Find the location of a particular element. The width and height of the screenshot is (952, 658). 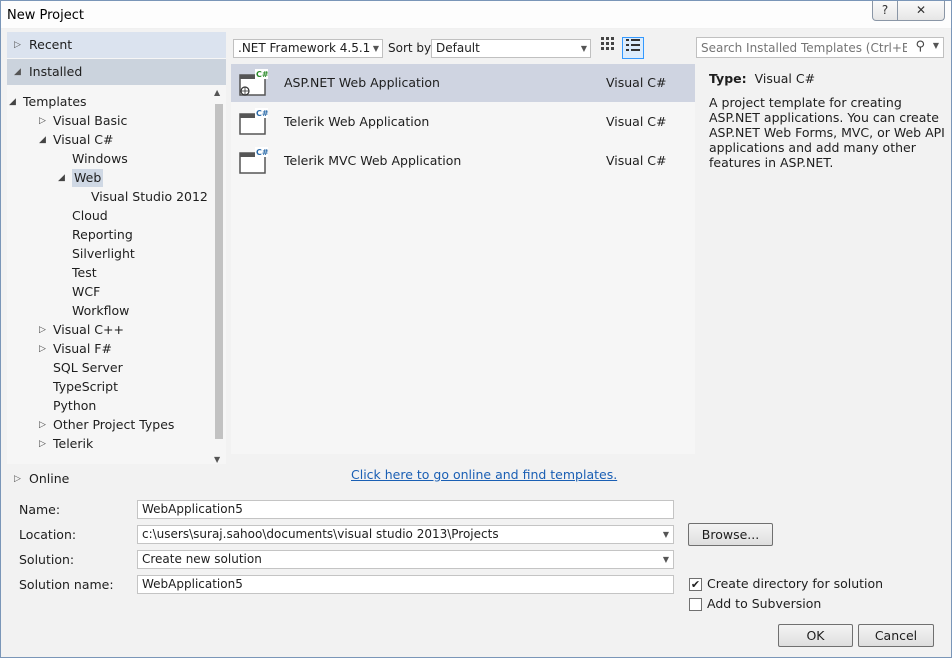

tree-item-label: WCF is located at coordinates (86, 291).